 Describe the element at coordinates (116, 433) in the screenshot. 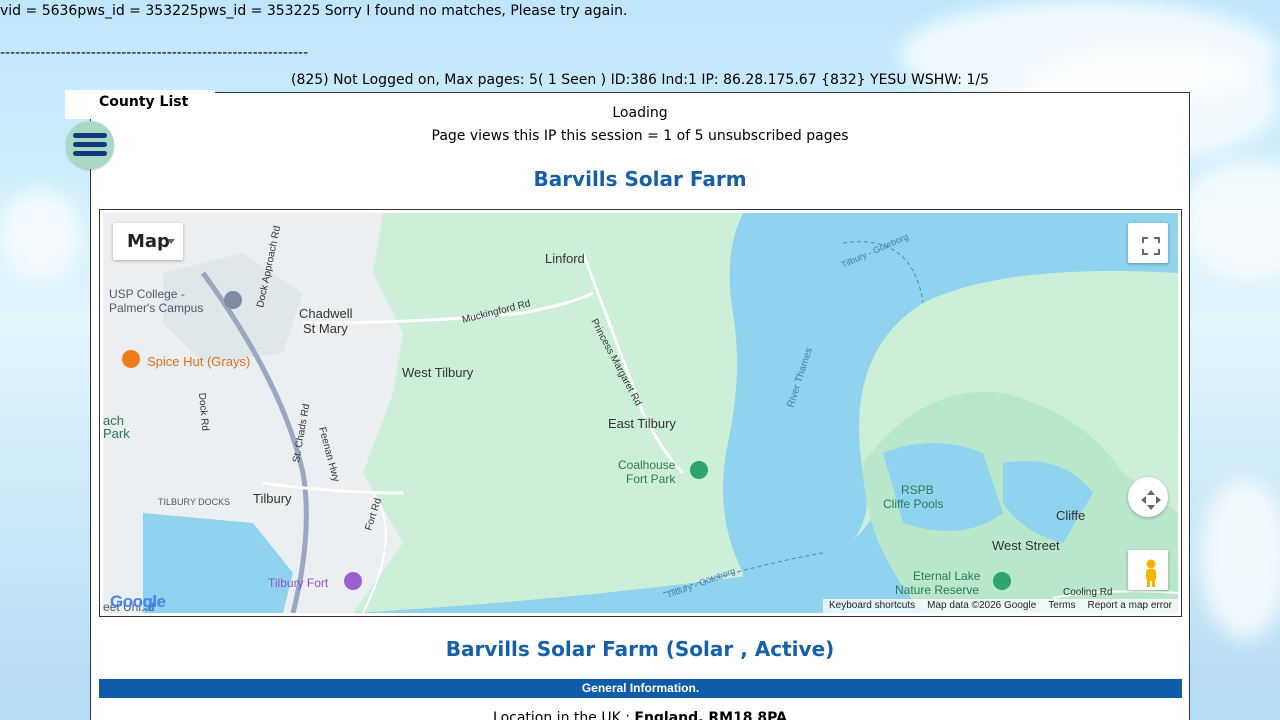

I see `map-label-park: Park` at that location.